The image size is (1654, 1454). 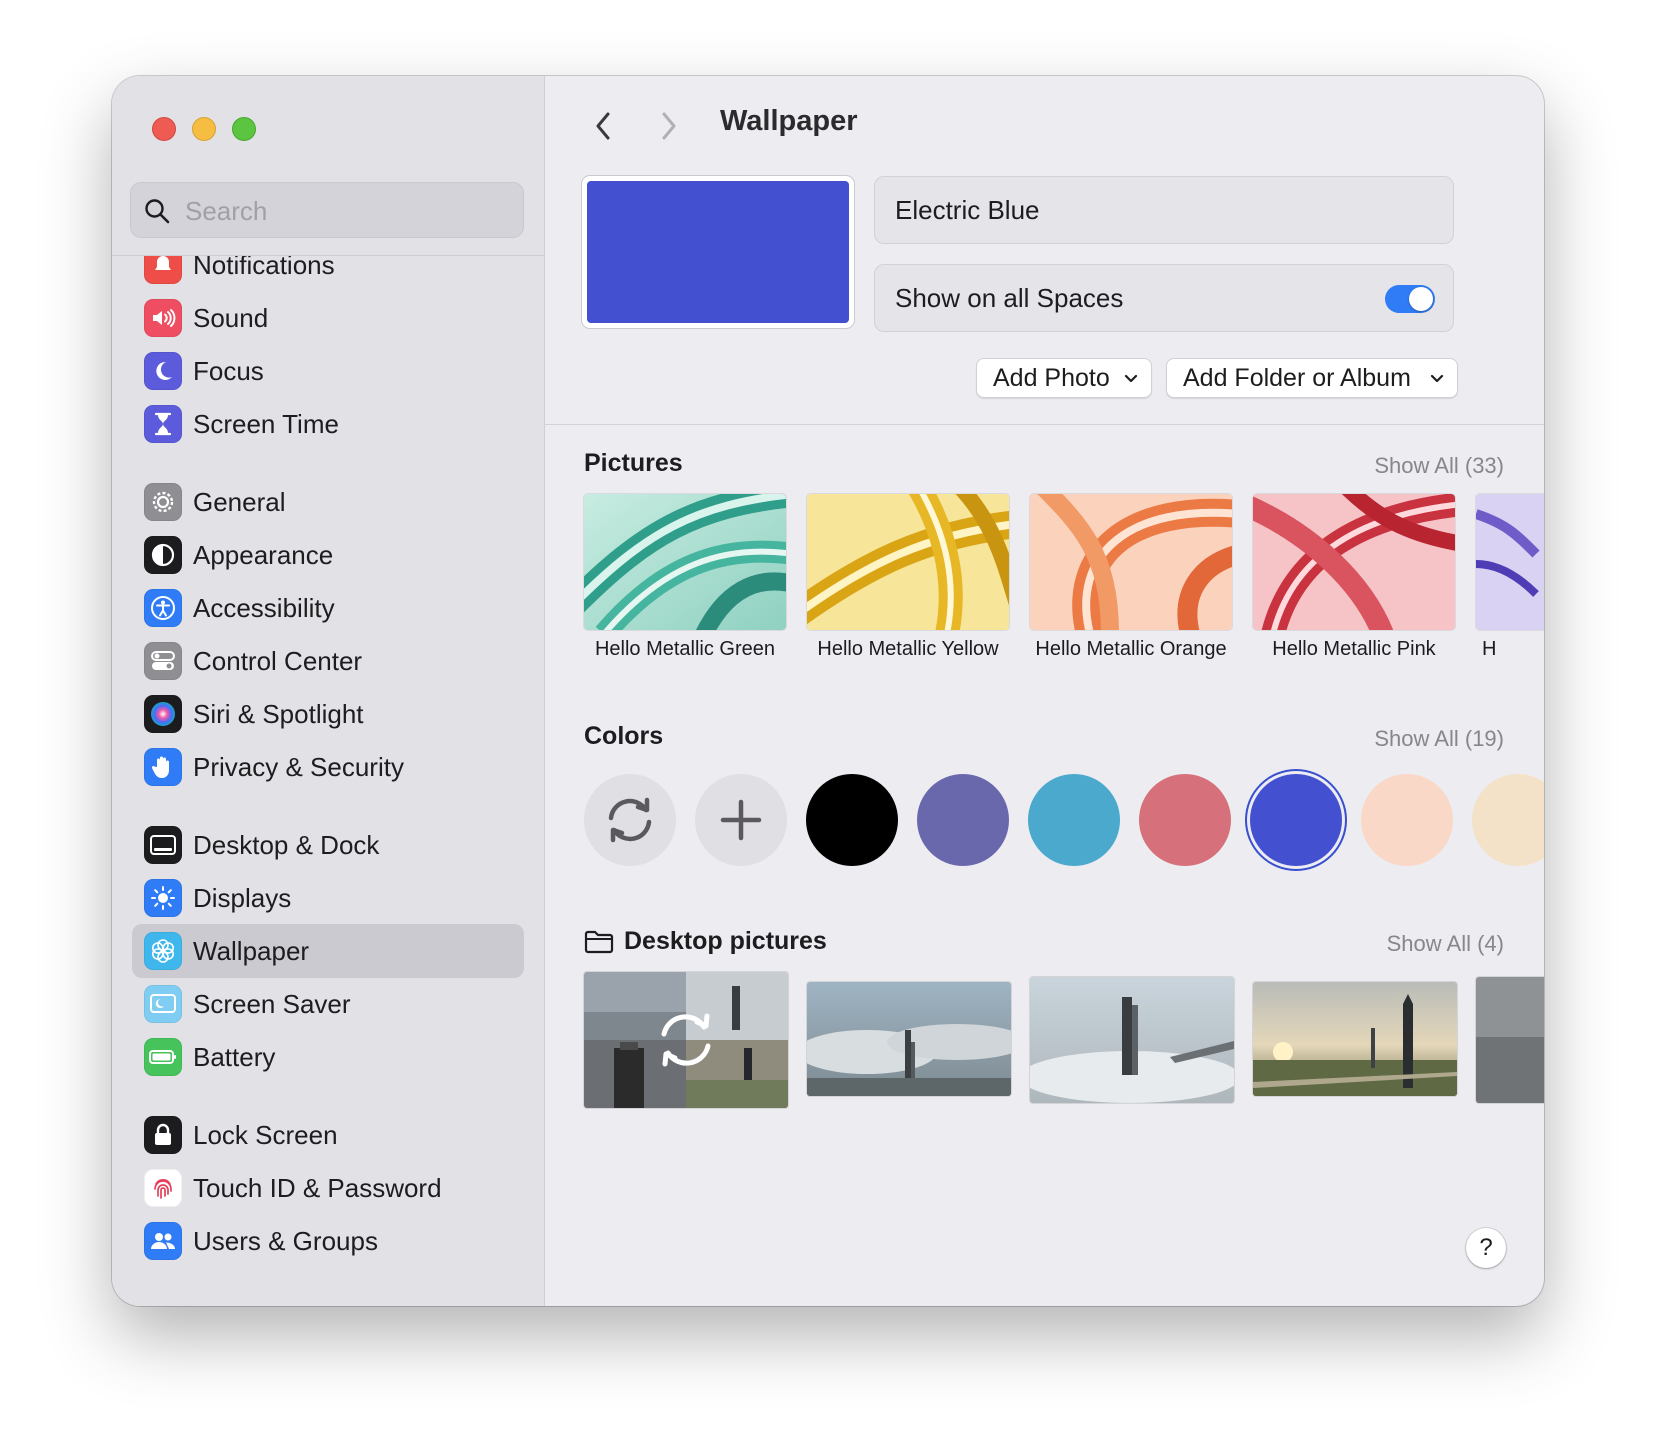 What do you see at coordinates (328, 767) in the screenshot?
I see `sidebar-item-privacy-security: Privacy & Security` at bounding box center [328, 767].